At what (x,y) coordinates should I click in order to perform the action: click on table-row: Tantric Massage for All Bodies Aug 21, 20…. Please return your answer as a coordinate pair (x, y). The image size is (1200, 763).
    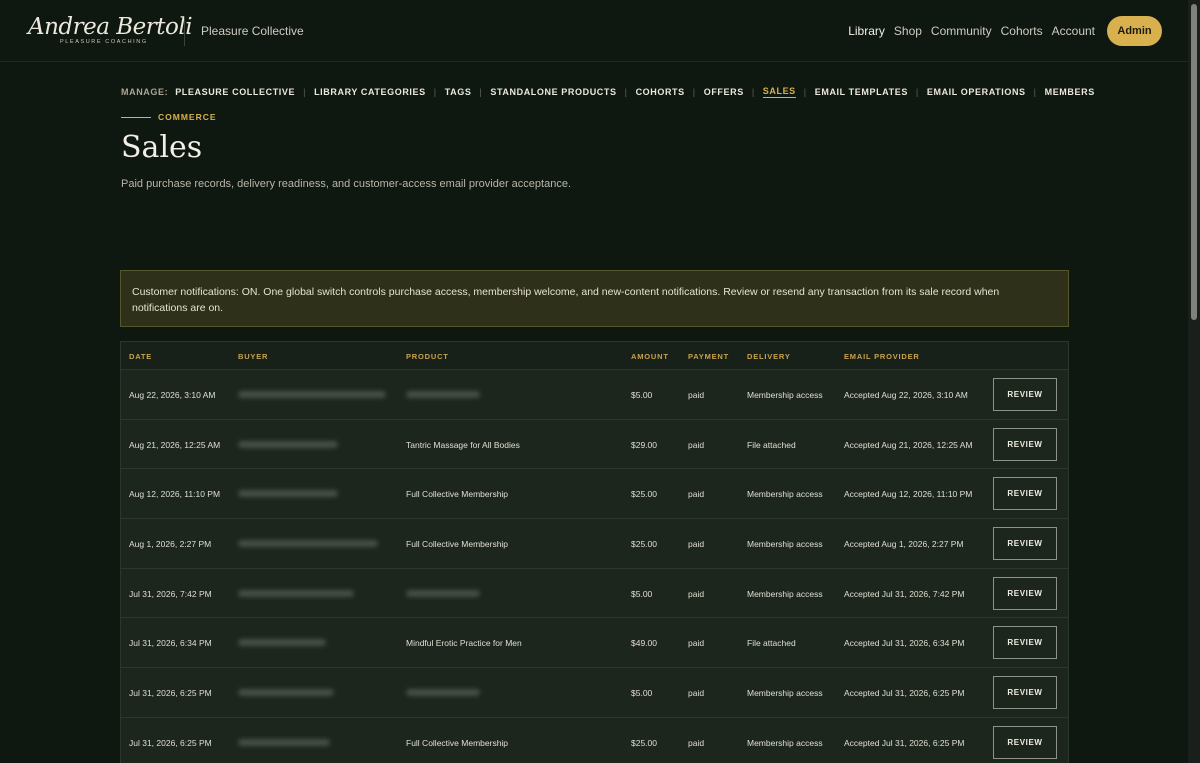
    Looking at the image, I should click on (594, 444).